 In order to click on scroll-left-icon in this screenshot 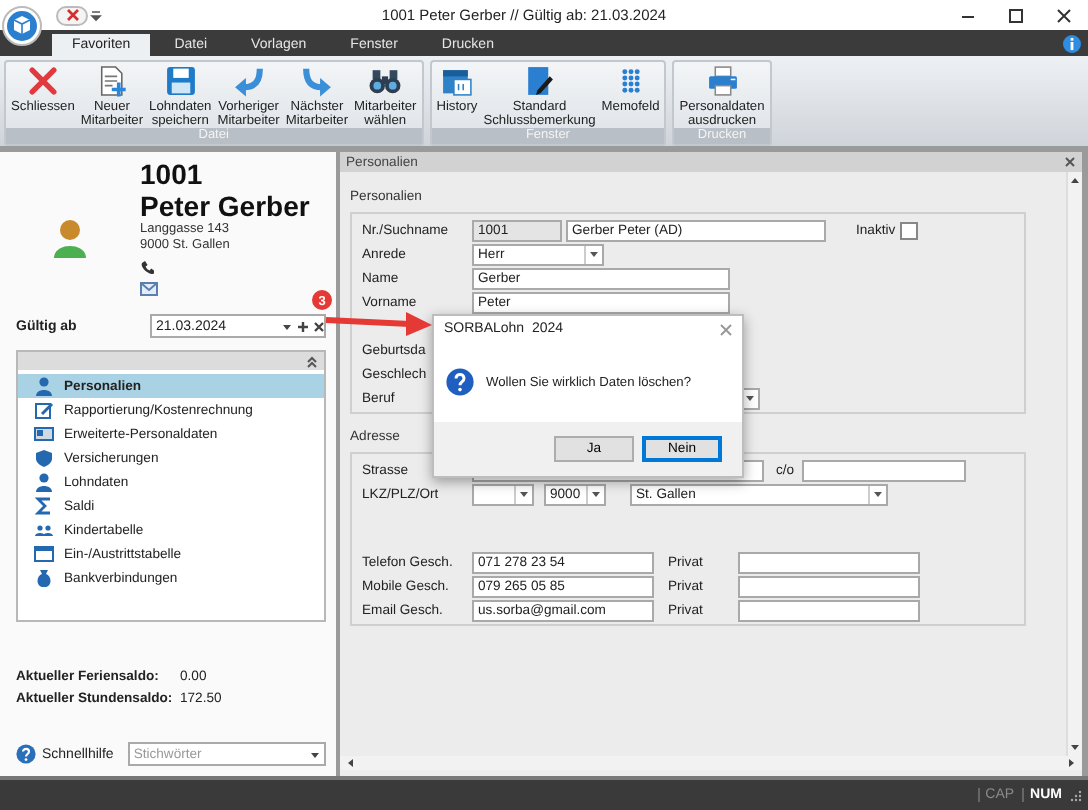, I will do `click(350, 763)`.